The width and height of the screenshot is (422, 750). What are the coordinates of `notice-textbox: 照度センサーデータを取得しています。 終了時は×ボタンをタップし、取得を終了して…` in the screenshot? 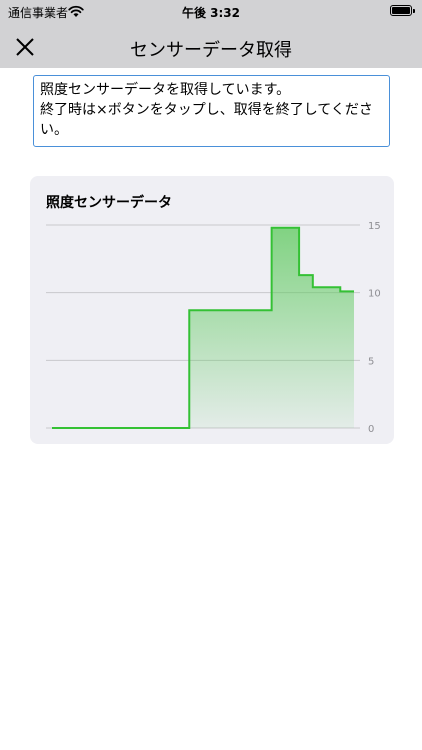 It's located at (211, 111).